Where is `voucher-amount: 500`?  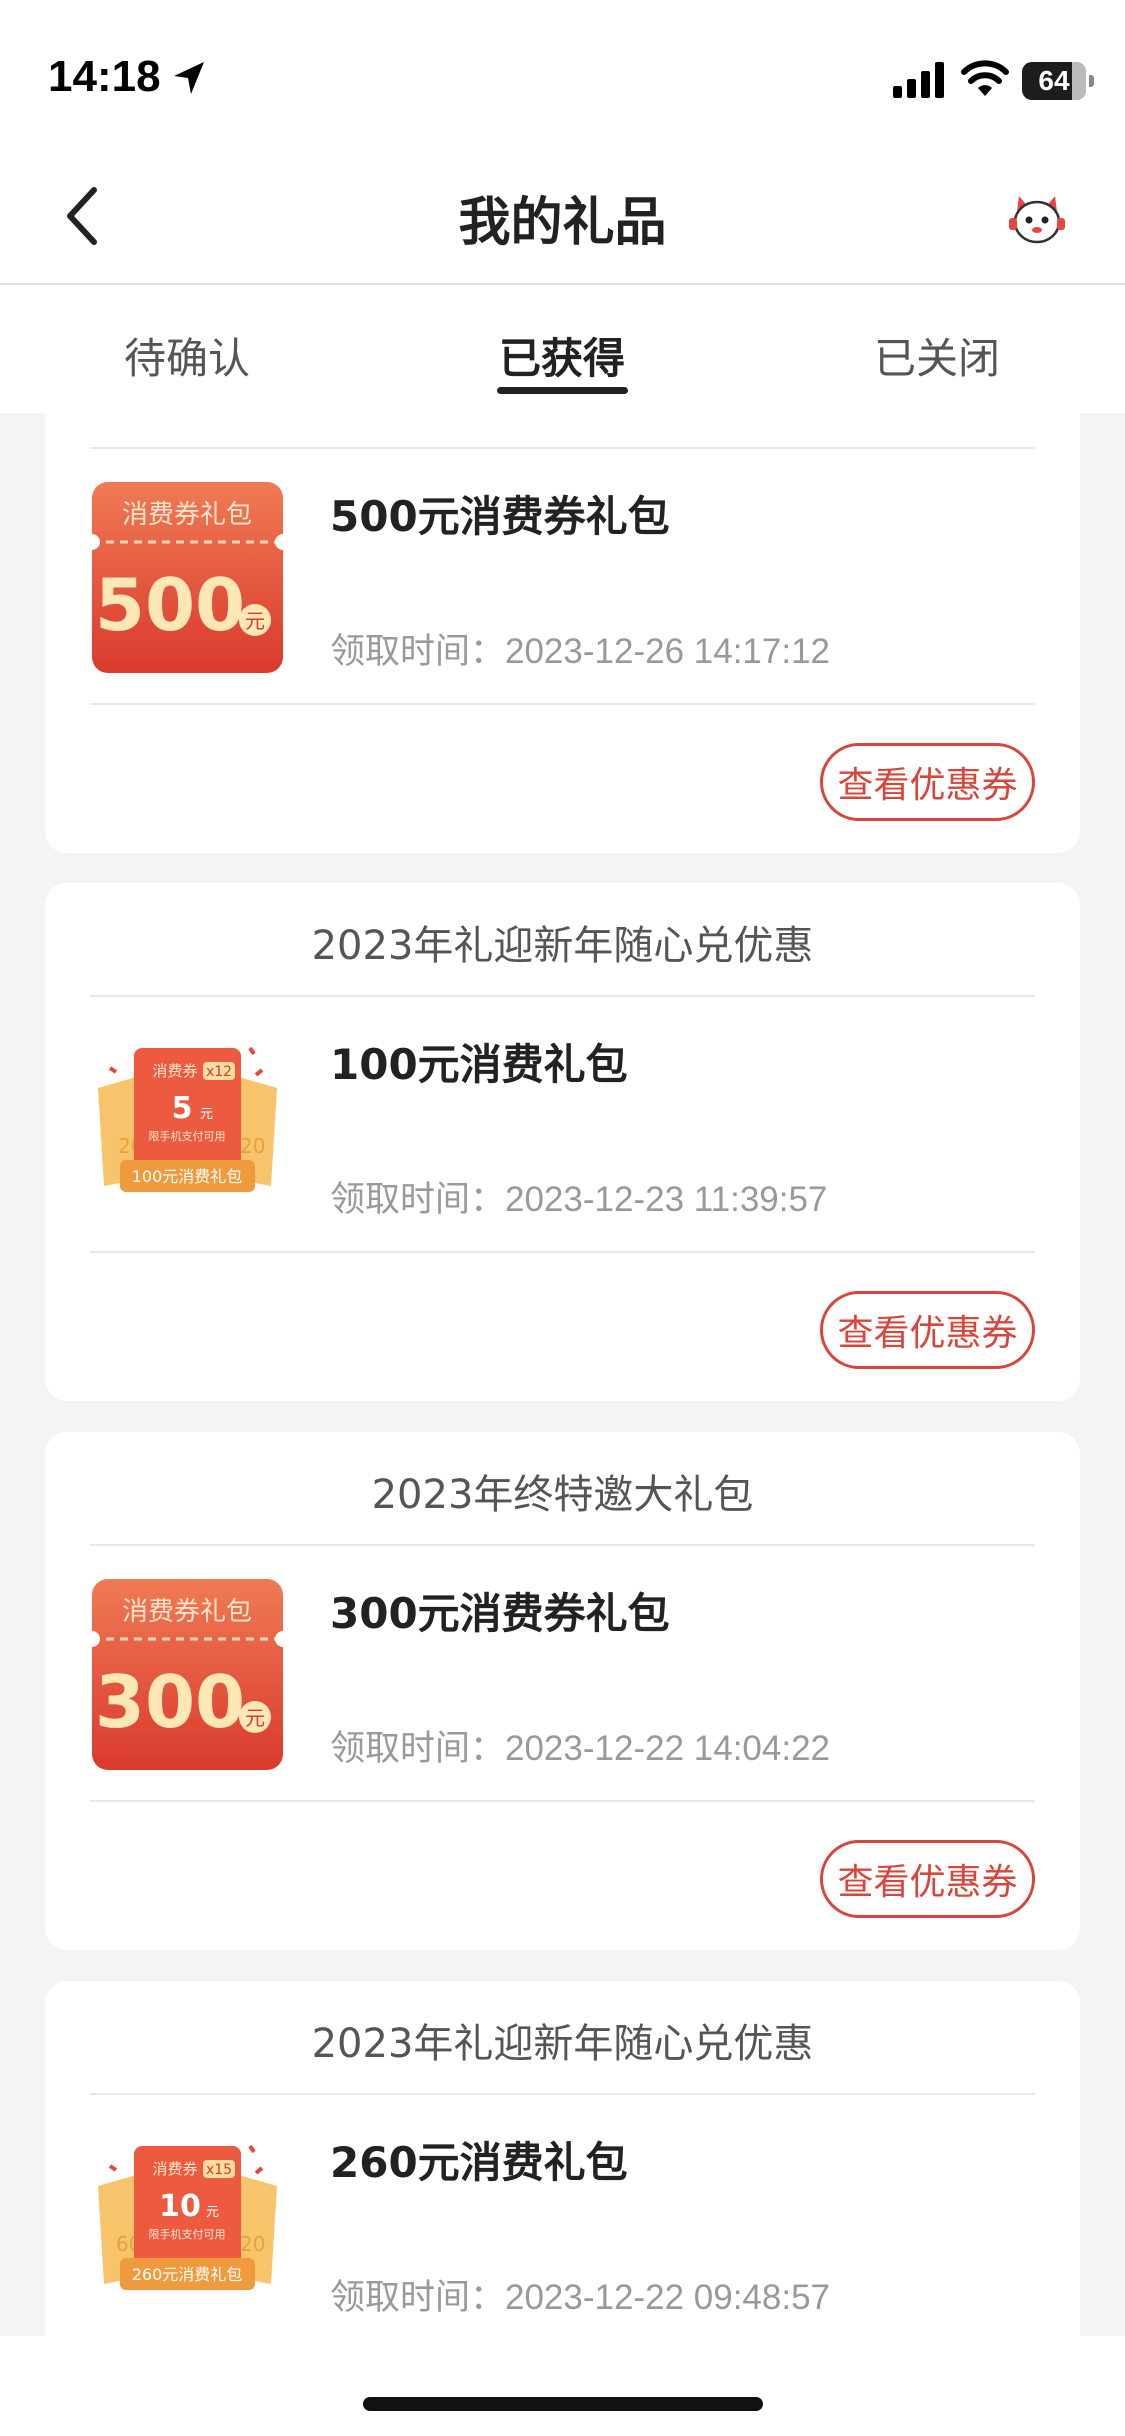 voucher-amount: 500 is located at coordinates (170, 605).